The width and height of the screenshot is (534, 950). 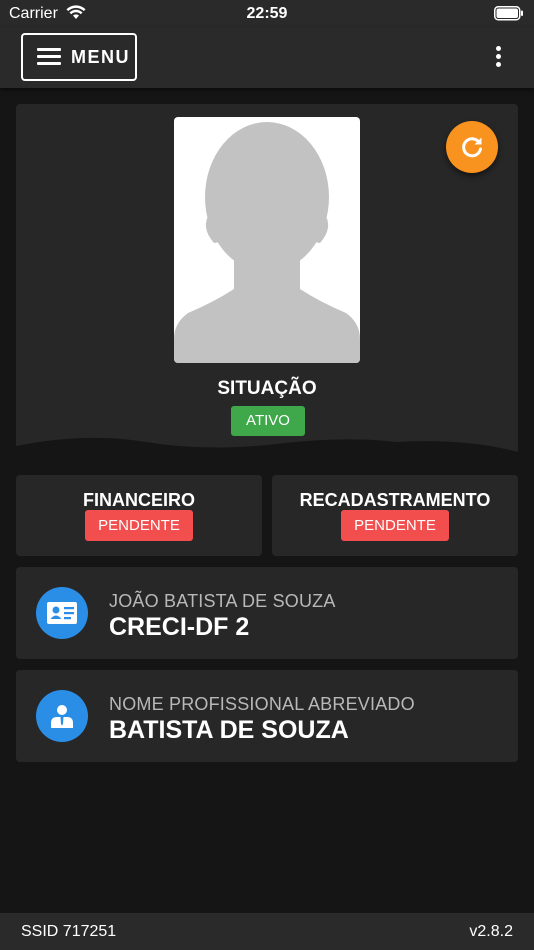 I want to click on professional-name-label: NOME PROFISSIONAL ABREVIADO, so click(x=262, y=704).